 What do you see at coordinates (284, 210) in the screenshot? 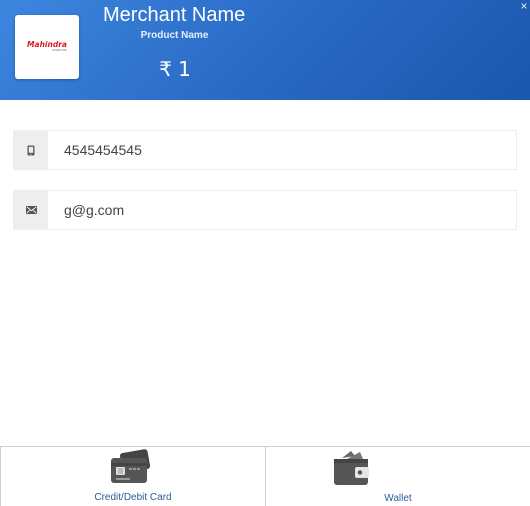
I see `email-input` at bounding box center [284, 210].